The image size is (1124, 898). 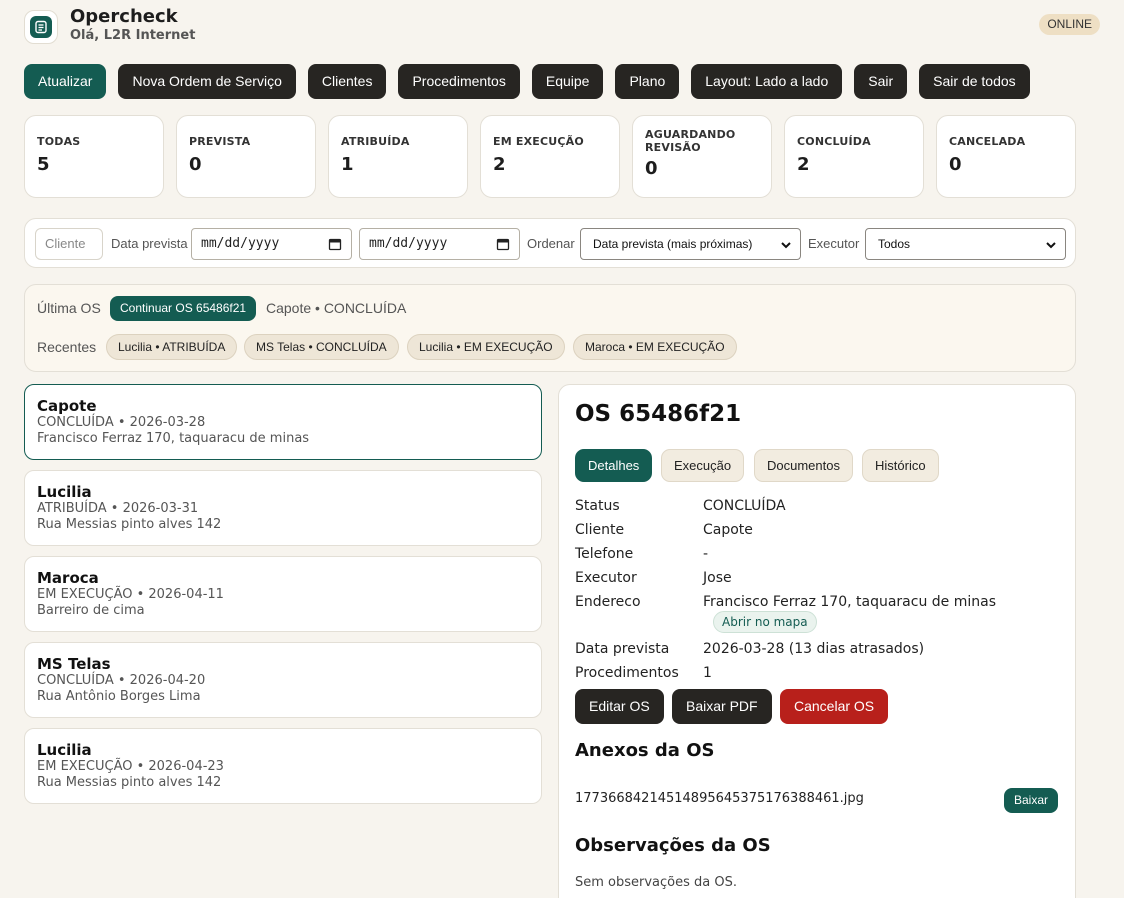 I want to click on recent-label: Recentes, so click(x=67, y=347).